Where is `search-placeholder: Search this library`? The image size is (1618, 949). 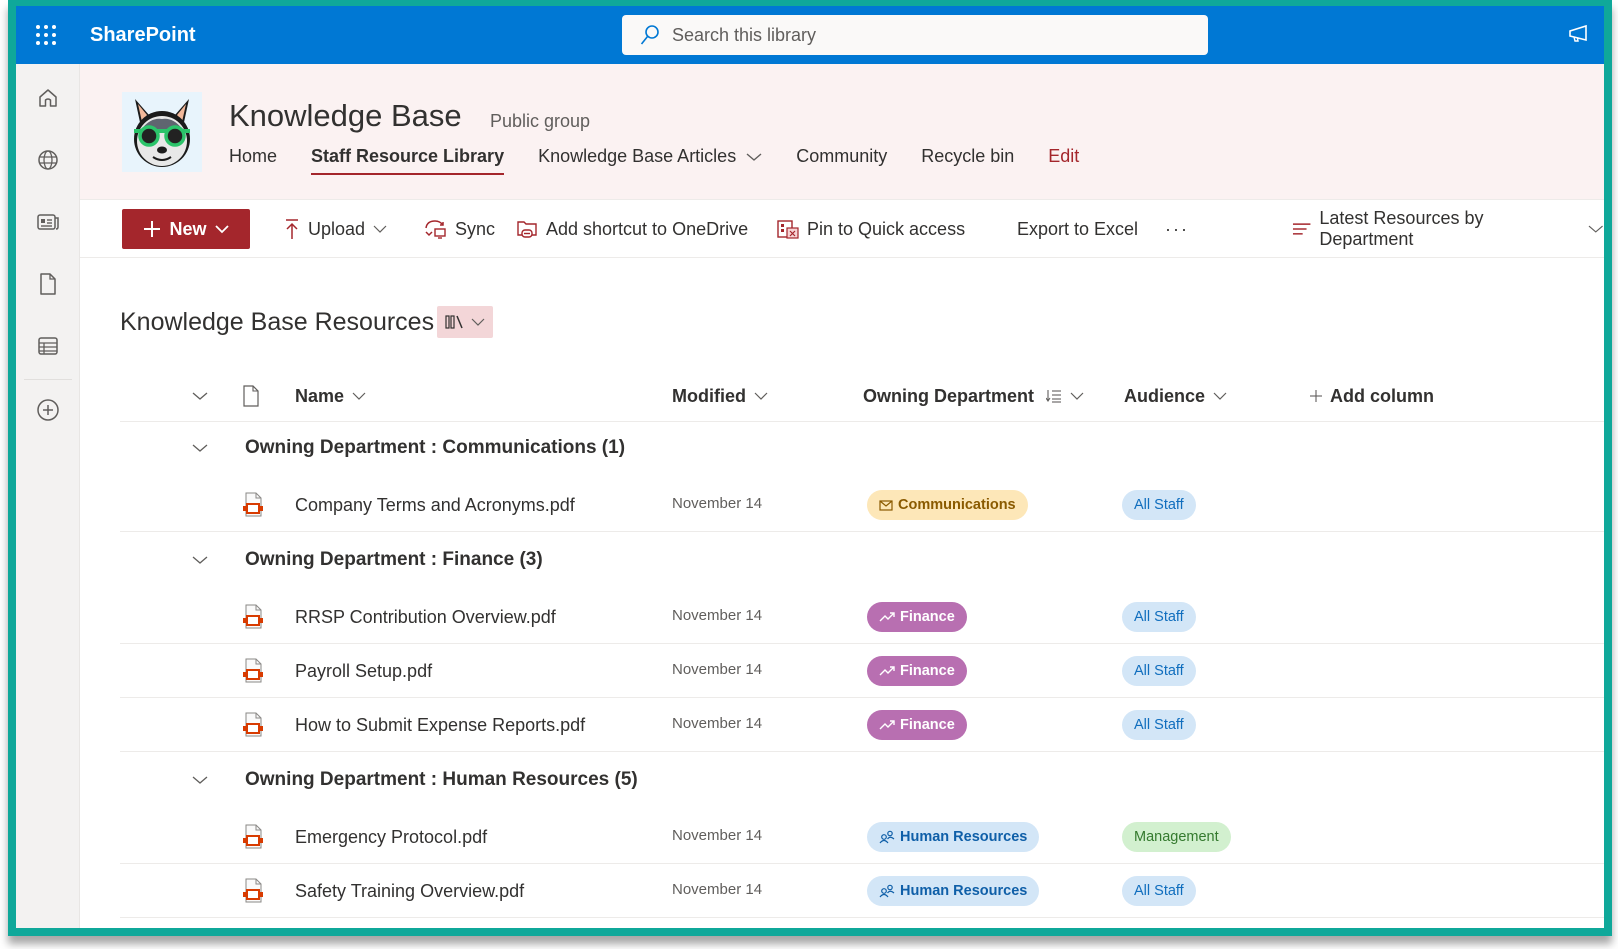 search-placeholder: Search this library is located at coordinates (744, 34).